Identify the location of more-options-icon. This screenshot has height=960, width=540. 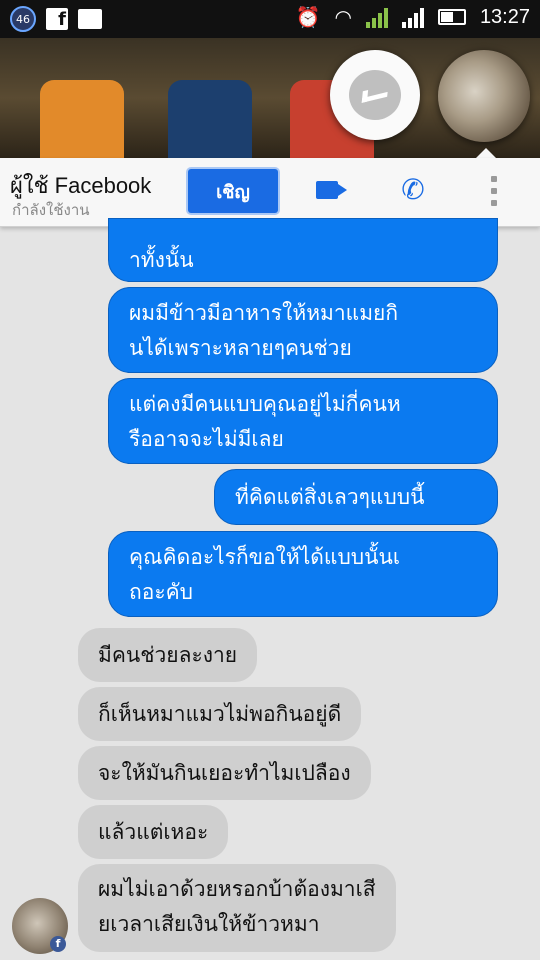
(494, 191).